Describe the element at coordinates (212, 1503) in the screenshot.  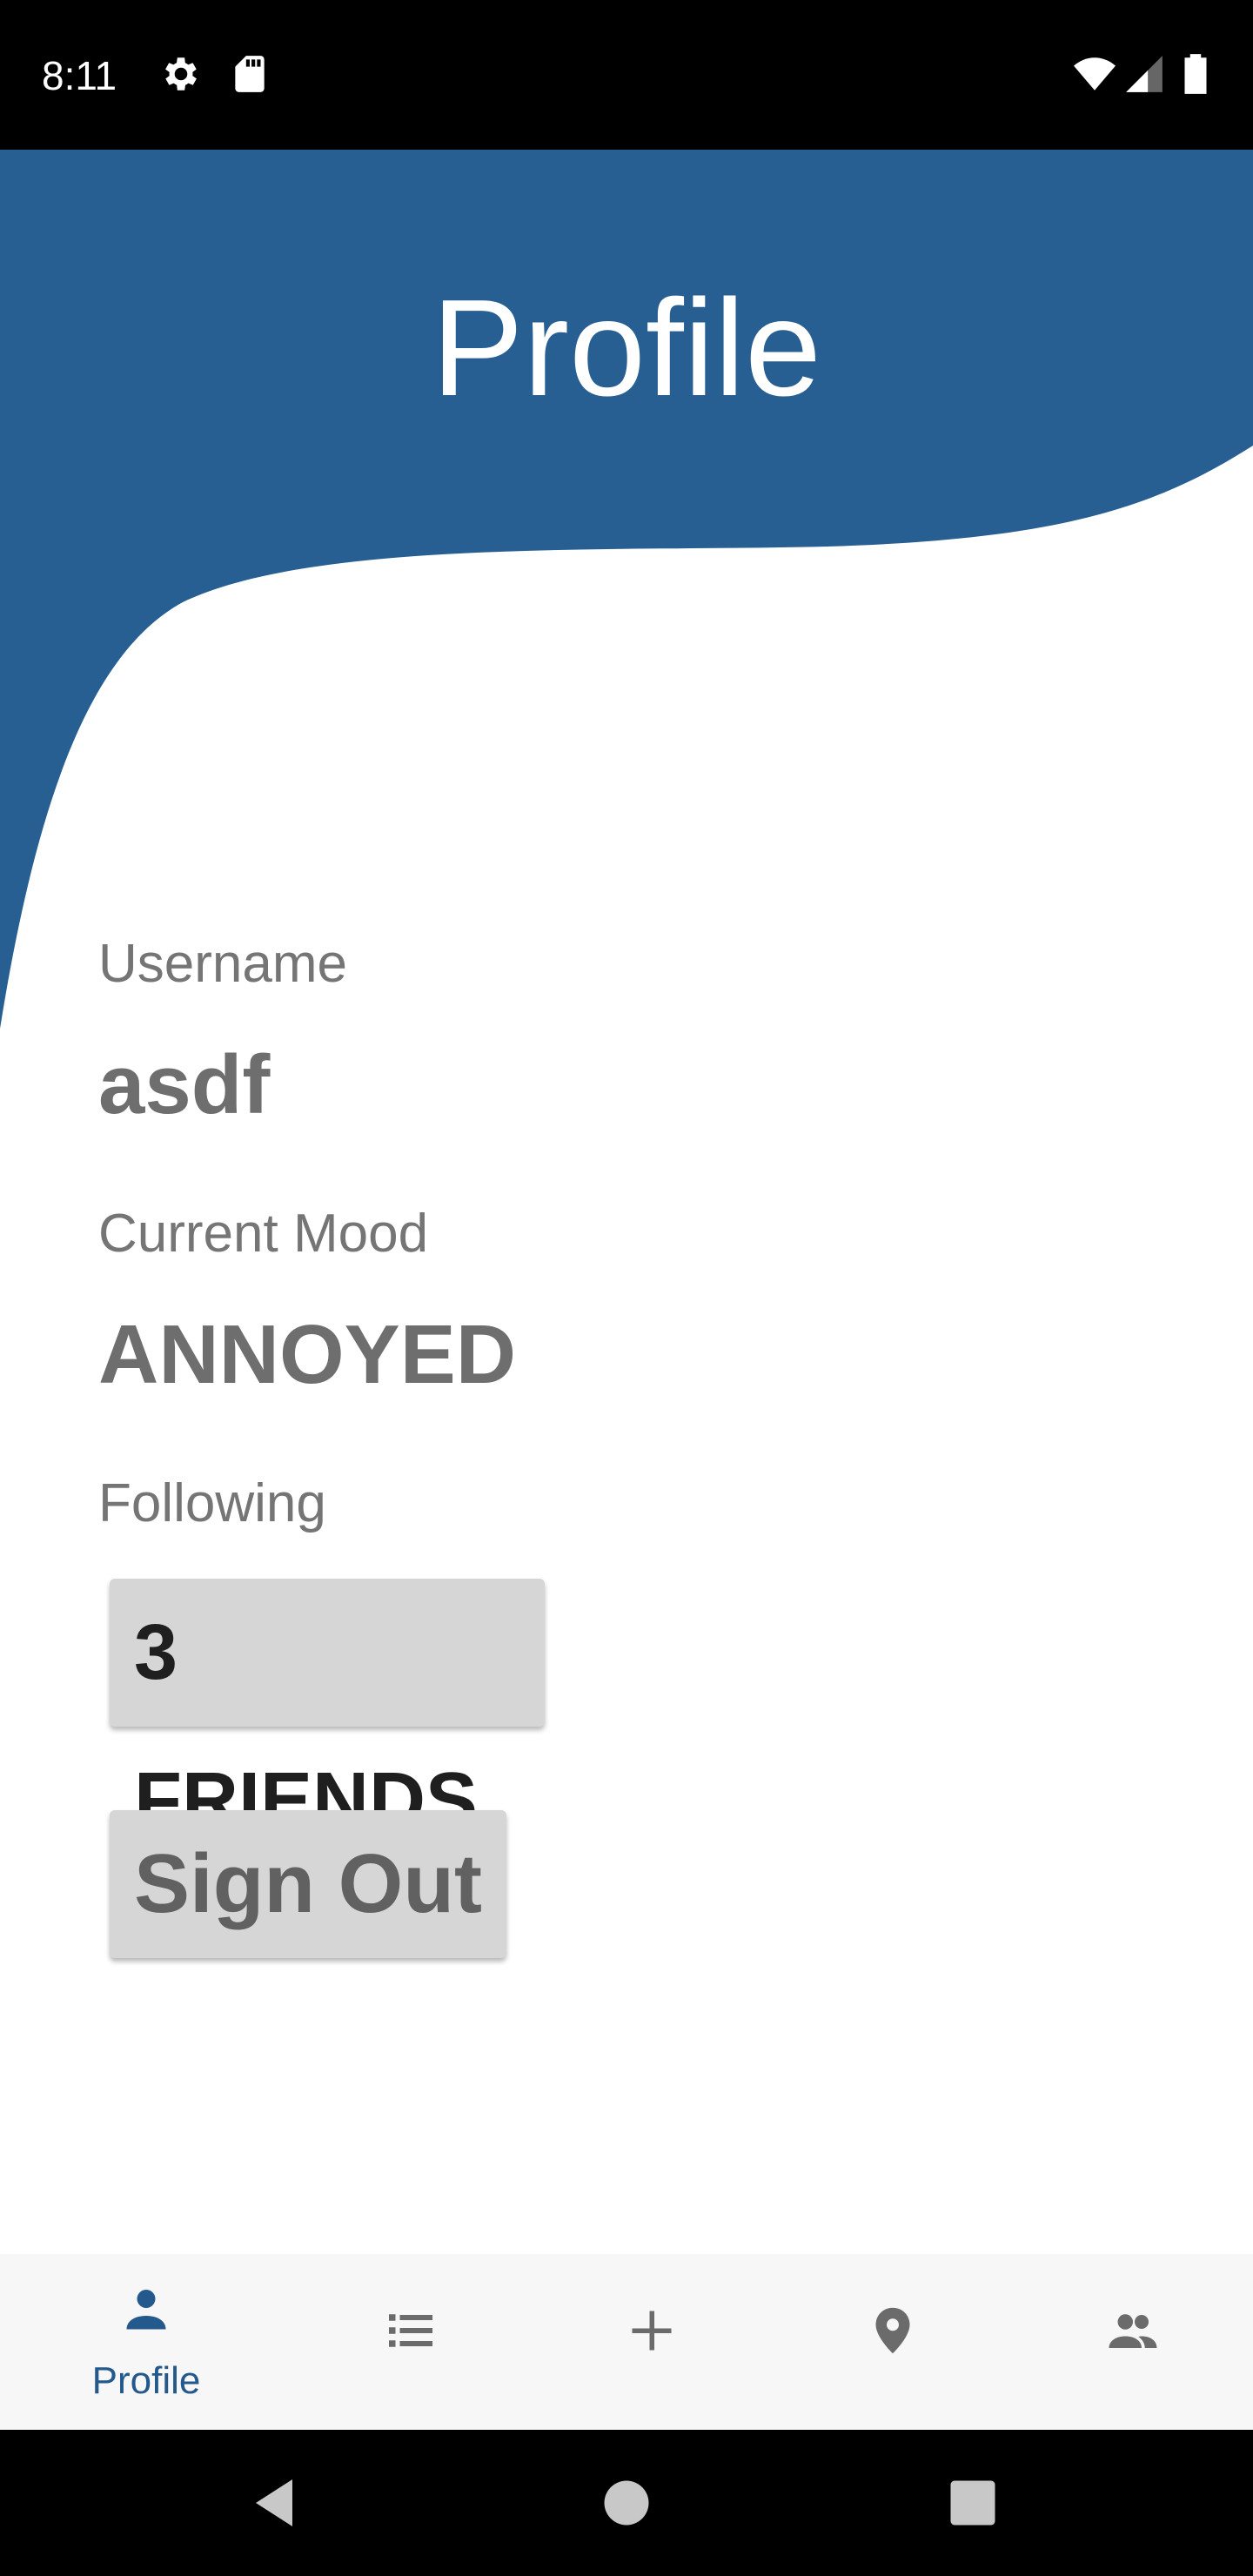
I see `following-label: Following` at that location.